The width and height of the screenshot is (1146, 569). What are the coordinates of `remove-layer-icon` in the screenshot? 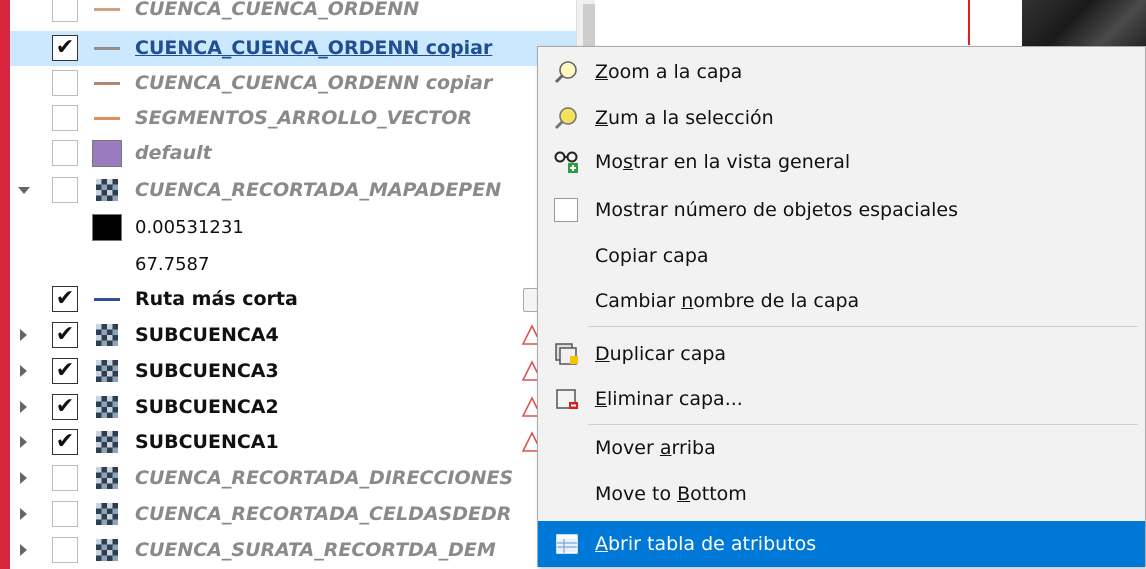 It's located at (567, 399).